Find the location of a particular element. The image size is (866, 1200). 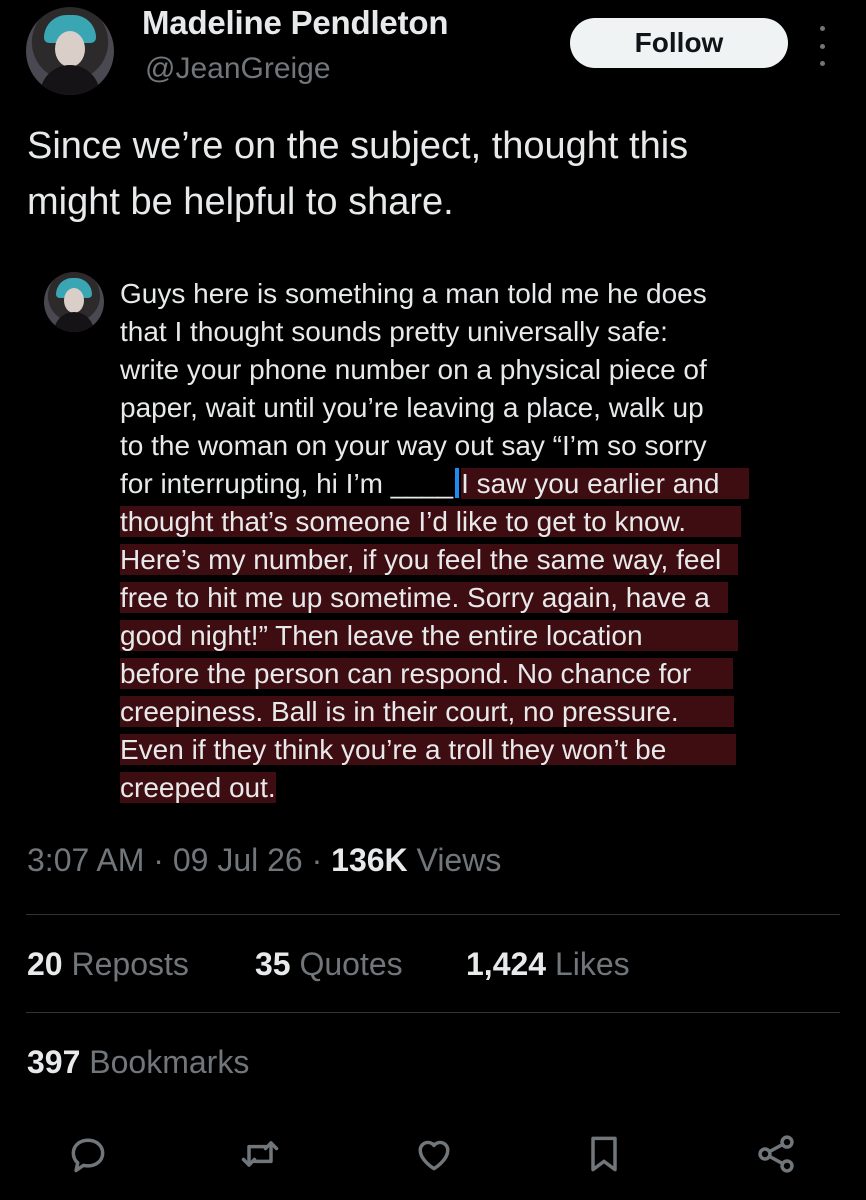

author-name: Madeline Pendleton is located at coordinates (295, 23).